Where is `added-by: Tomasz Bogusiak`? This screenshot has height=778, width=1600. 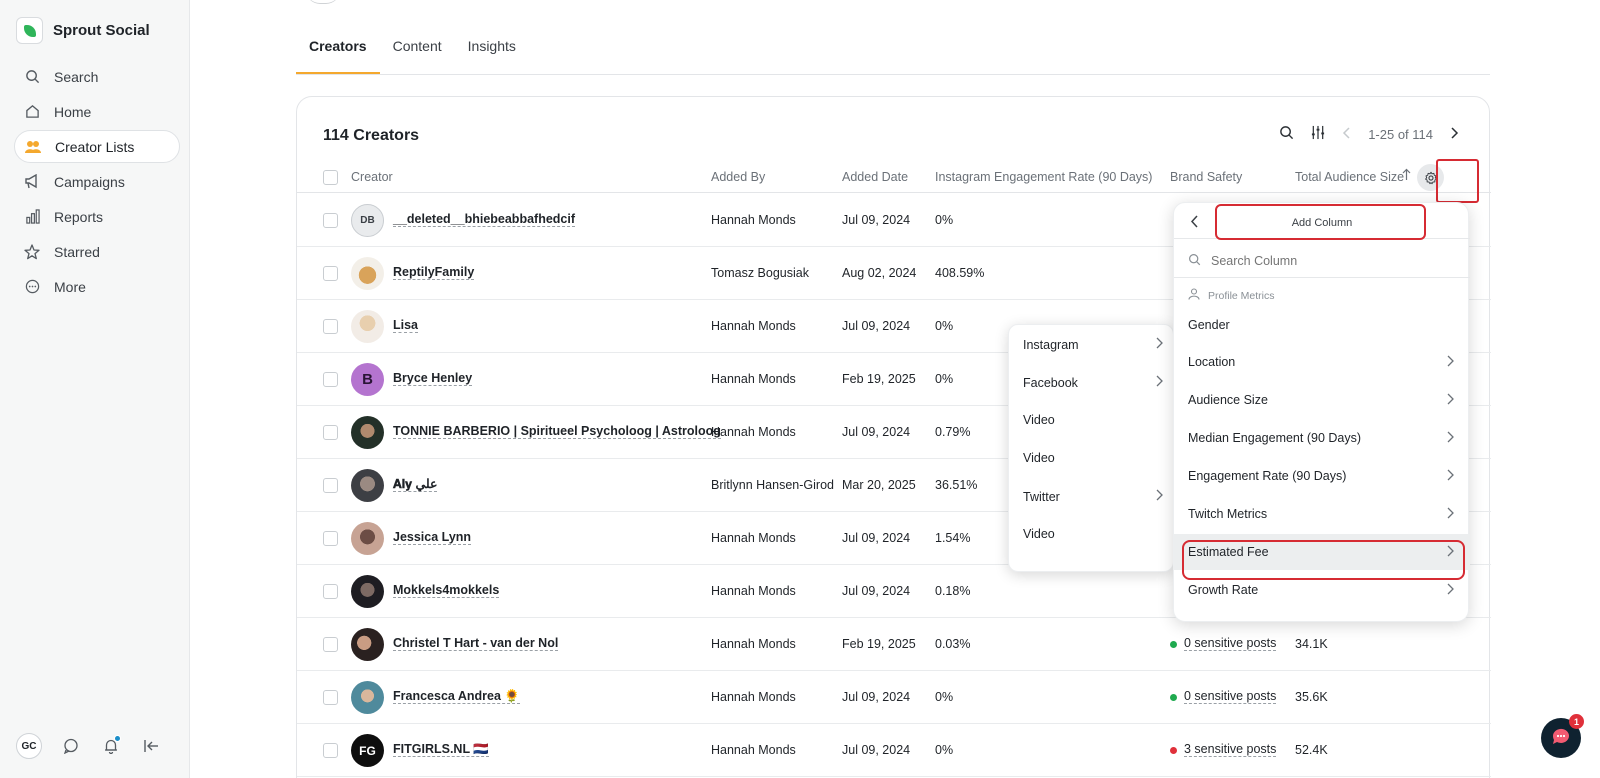 added-by: Tomasz Bogusiak is located at coordinates (760, 273).